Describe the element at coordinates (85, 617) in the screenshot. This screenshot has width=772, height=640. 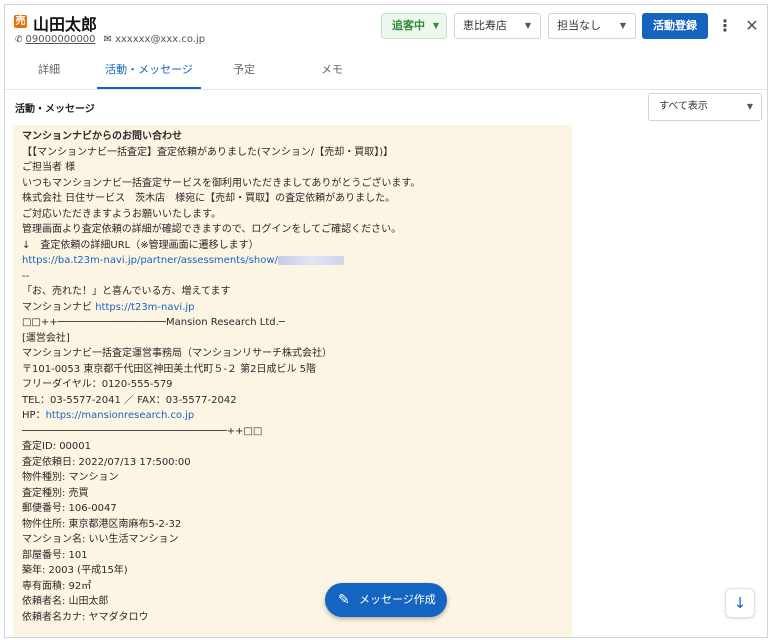
I see `message-line: 依頼者名カナ: ヤマダタロウ` at that location.